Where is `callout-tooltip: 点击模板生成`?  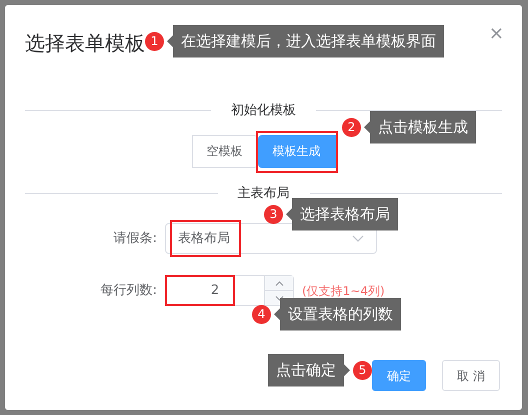 callout-tooltip: 点击模板生成 is located at coordinates (420, 127).